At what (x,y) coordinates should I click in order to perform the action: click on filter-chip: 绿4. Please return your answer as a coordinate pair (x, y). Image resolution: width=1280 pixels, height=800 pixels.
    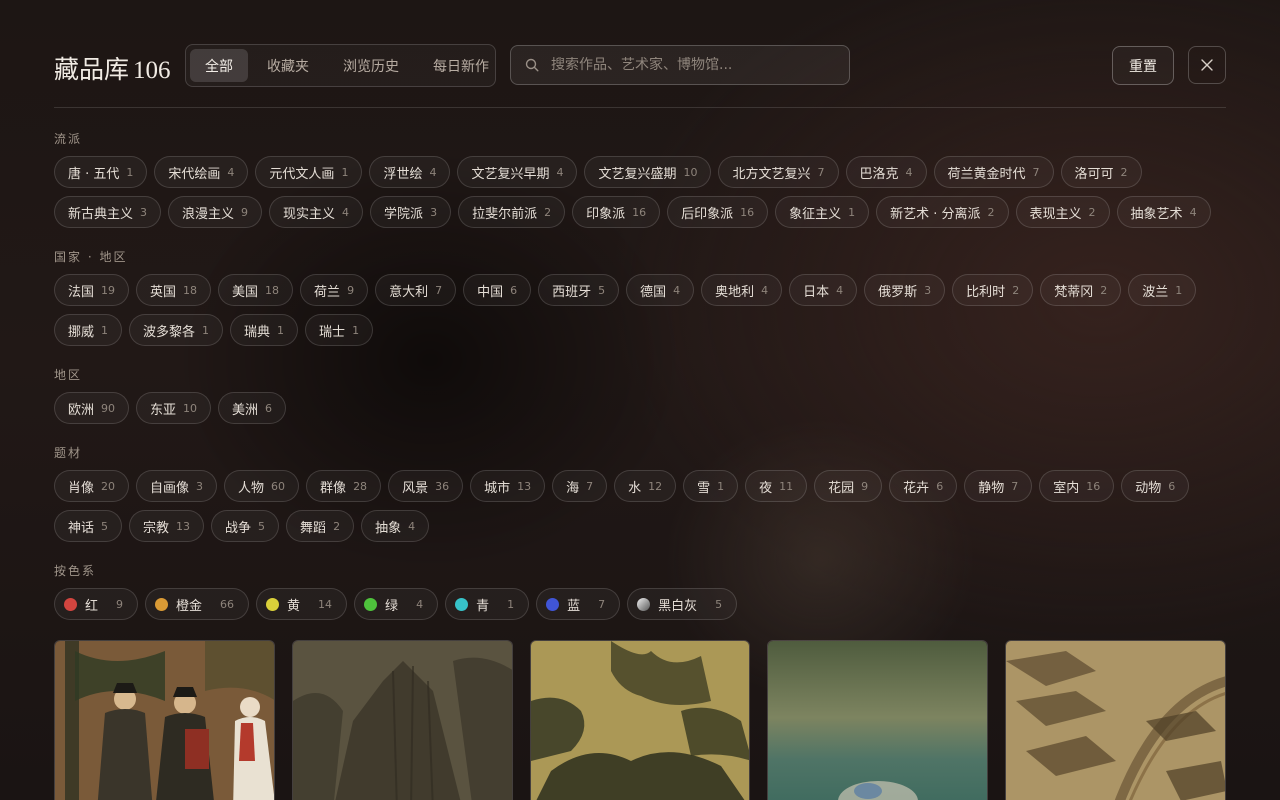
    Looking at the image, I should click on (396, 604).